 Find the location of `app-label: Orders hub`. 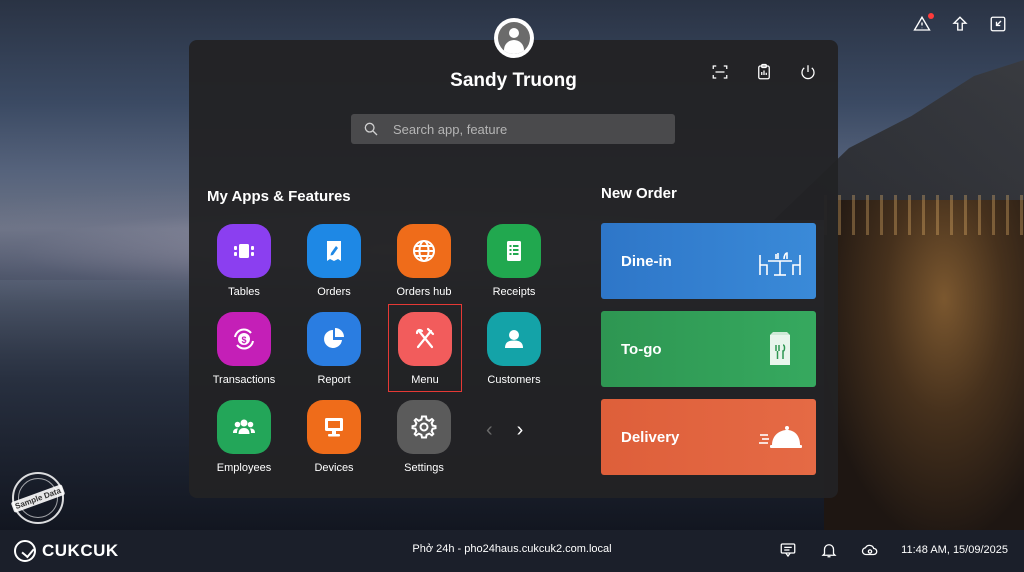

app-label: Orders hub is located at coordinates (424, 292).